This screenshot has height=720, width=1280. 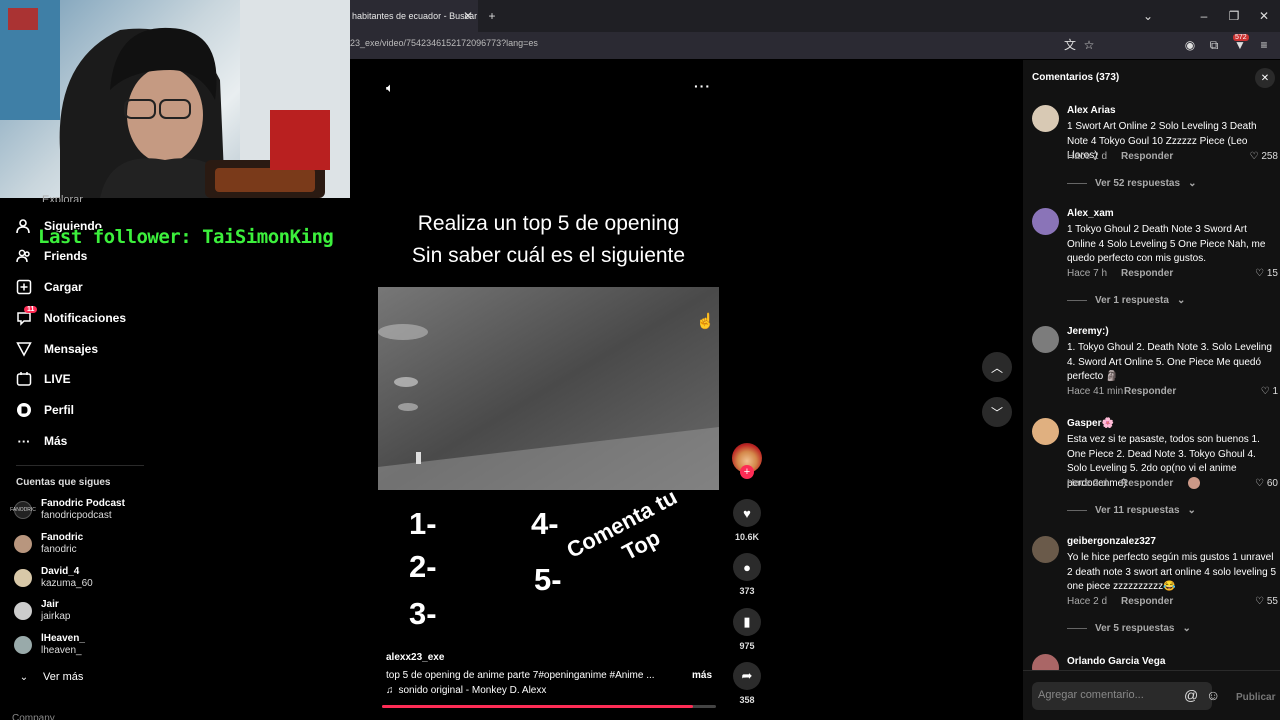 What do you see at coordinates (747, 676) in the screenshot?
I see `share-icon: ➦` at bounding box center [747, 676].